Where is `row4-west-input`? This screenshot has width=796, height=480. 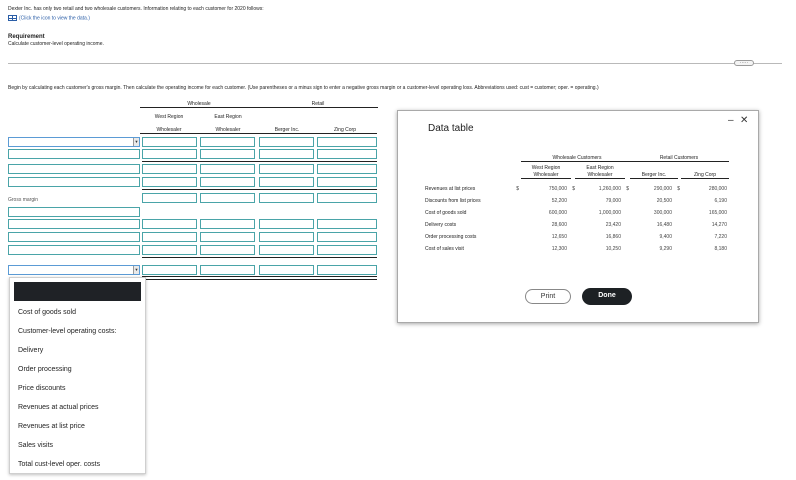 row4-west-input is located at coordinates (169, 182).